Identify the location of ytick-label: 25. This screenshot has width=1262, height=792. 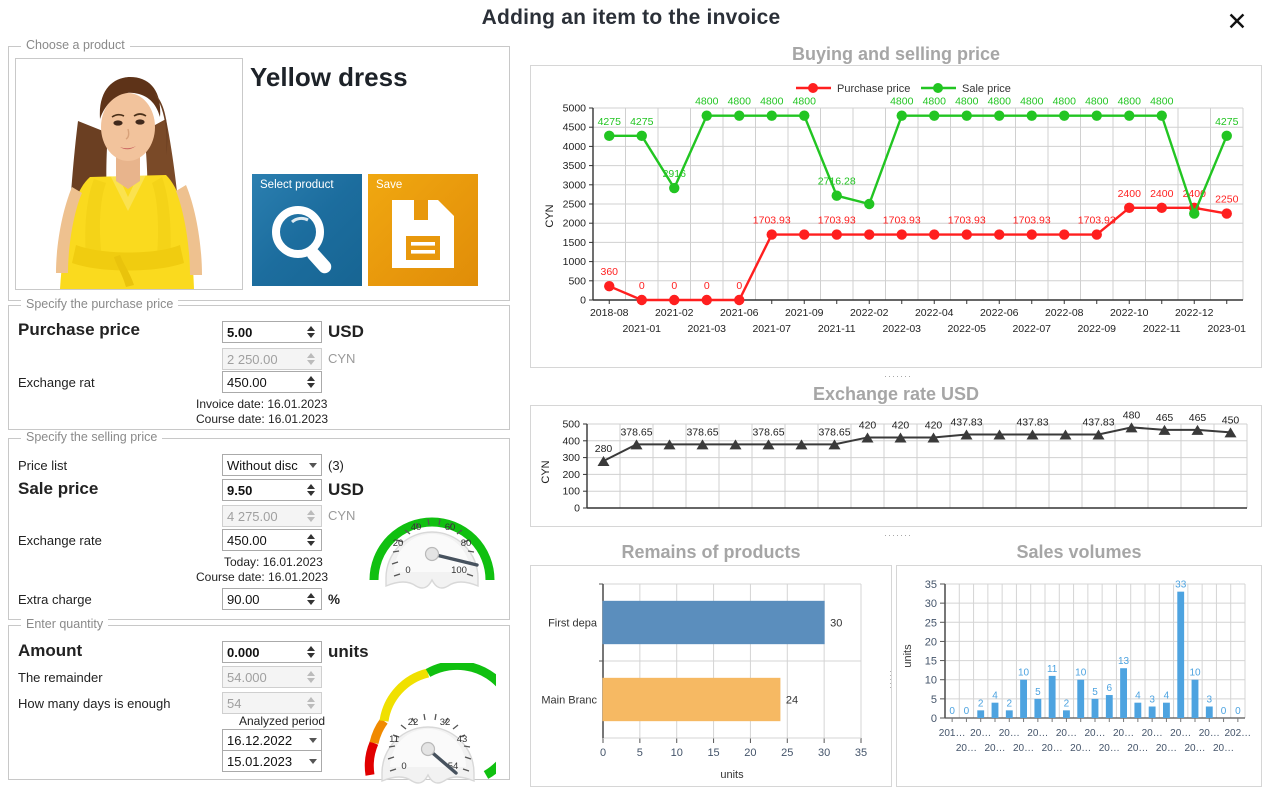
(931, 623).